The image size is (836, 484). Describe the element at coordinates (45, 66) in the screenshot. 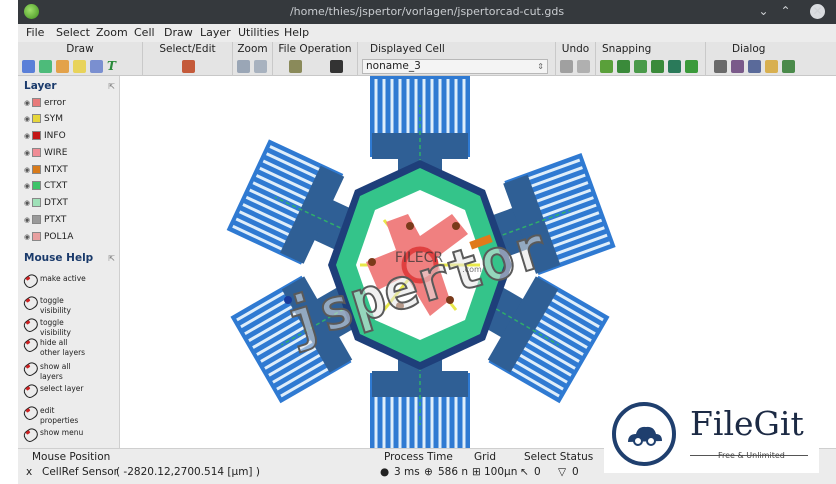

I see `draw-box-icon` at that location.